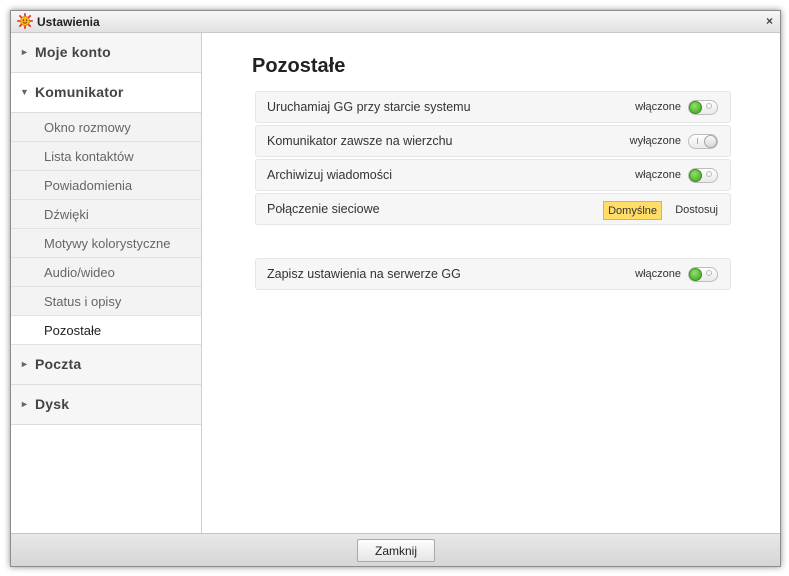 The image size is (789, 576). Describe the element at coordinates (24, 92) in the screenshot. I see `arrow-down-icon: ▼` at that location.